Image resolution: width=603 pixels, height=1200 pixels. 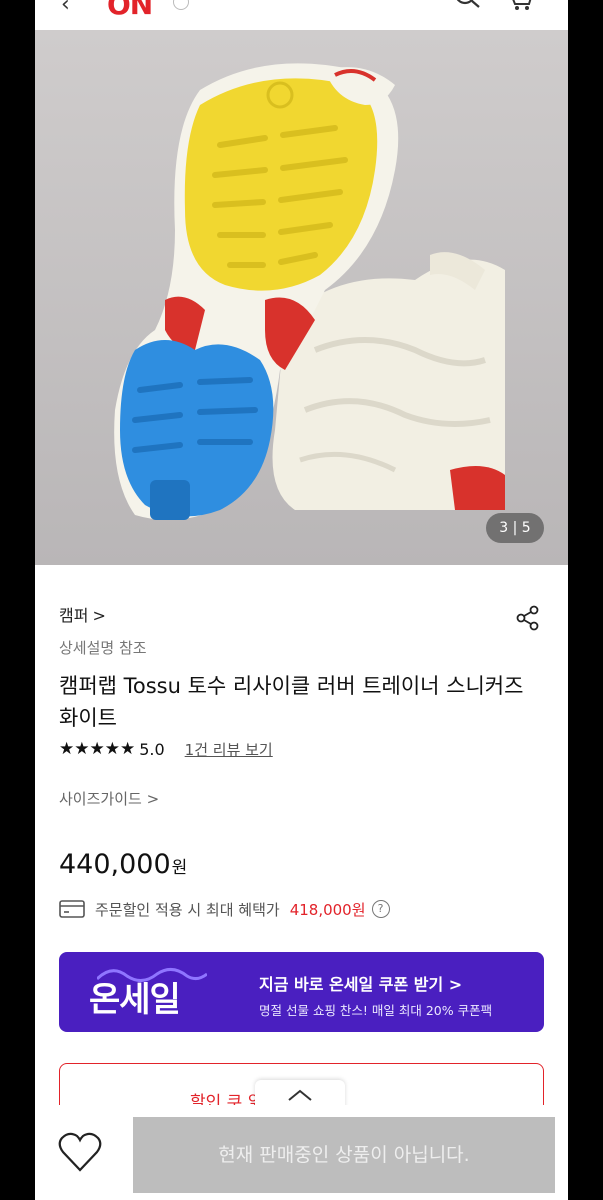 What do you see at coordinates (380, 909) in the screenshot?
I see `help-icon: ?` at bounding box center [380, 909].